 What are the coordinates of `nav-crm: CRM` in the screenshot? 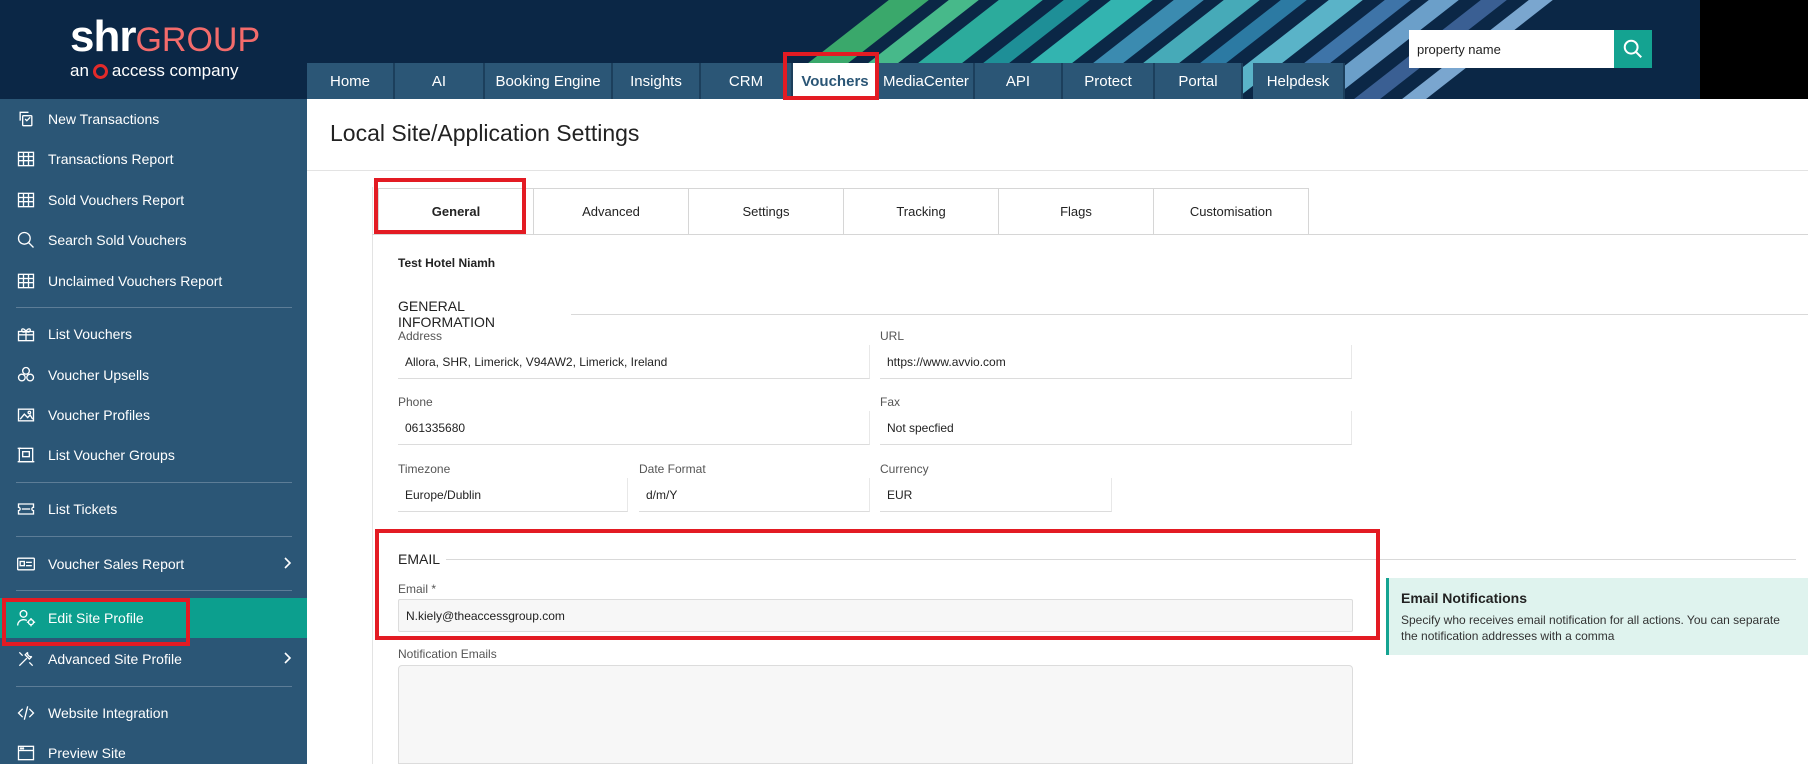 It's located at (747, 81).